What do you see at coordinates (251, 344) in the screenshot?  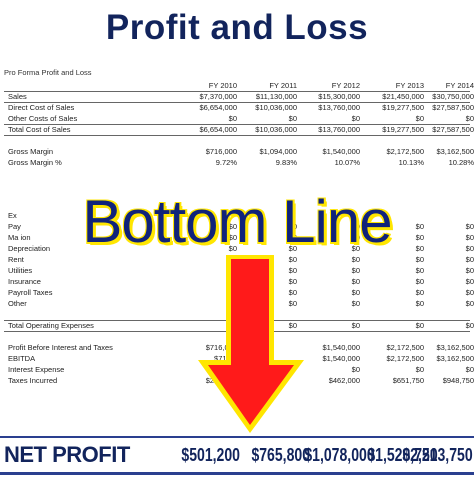 I see `down-arrow-icon` at bounding box center [251, 344].